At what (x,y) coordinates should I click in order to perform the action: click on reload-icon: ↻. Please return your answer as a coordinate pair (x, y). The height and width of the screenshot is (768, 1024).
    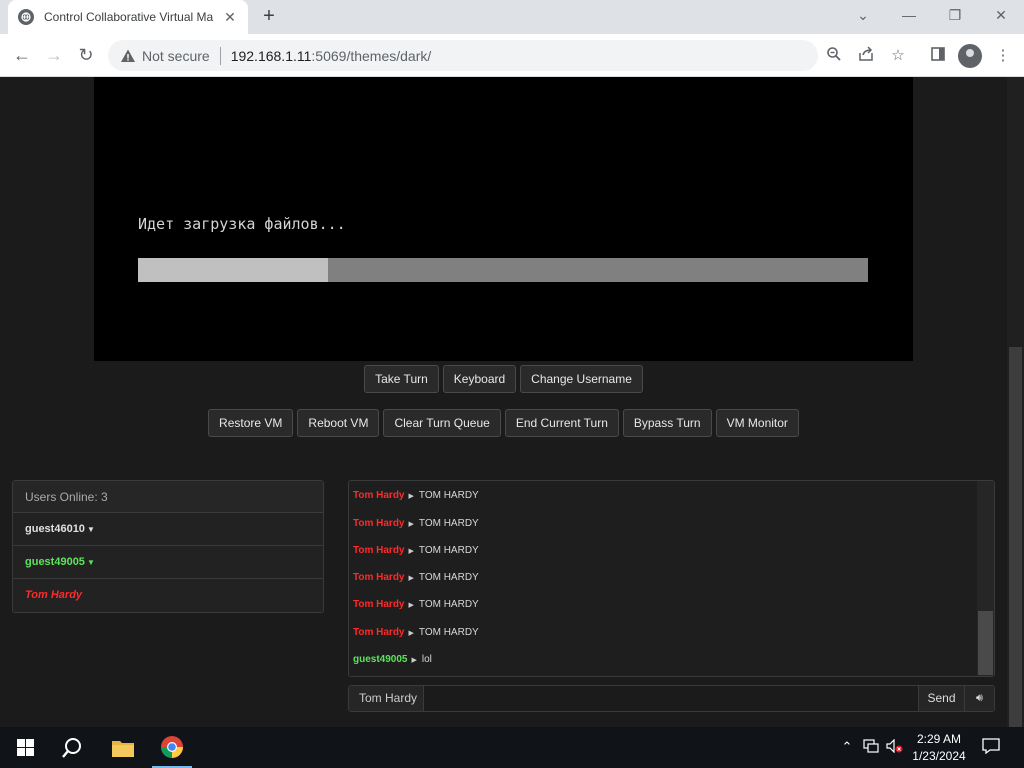
    Looking at the image, I should click on (86, 55).